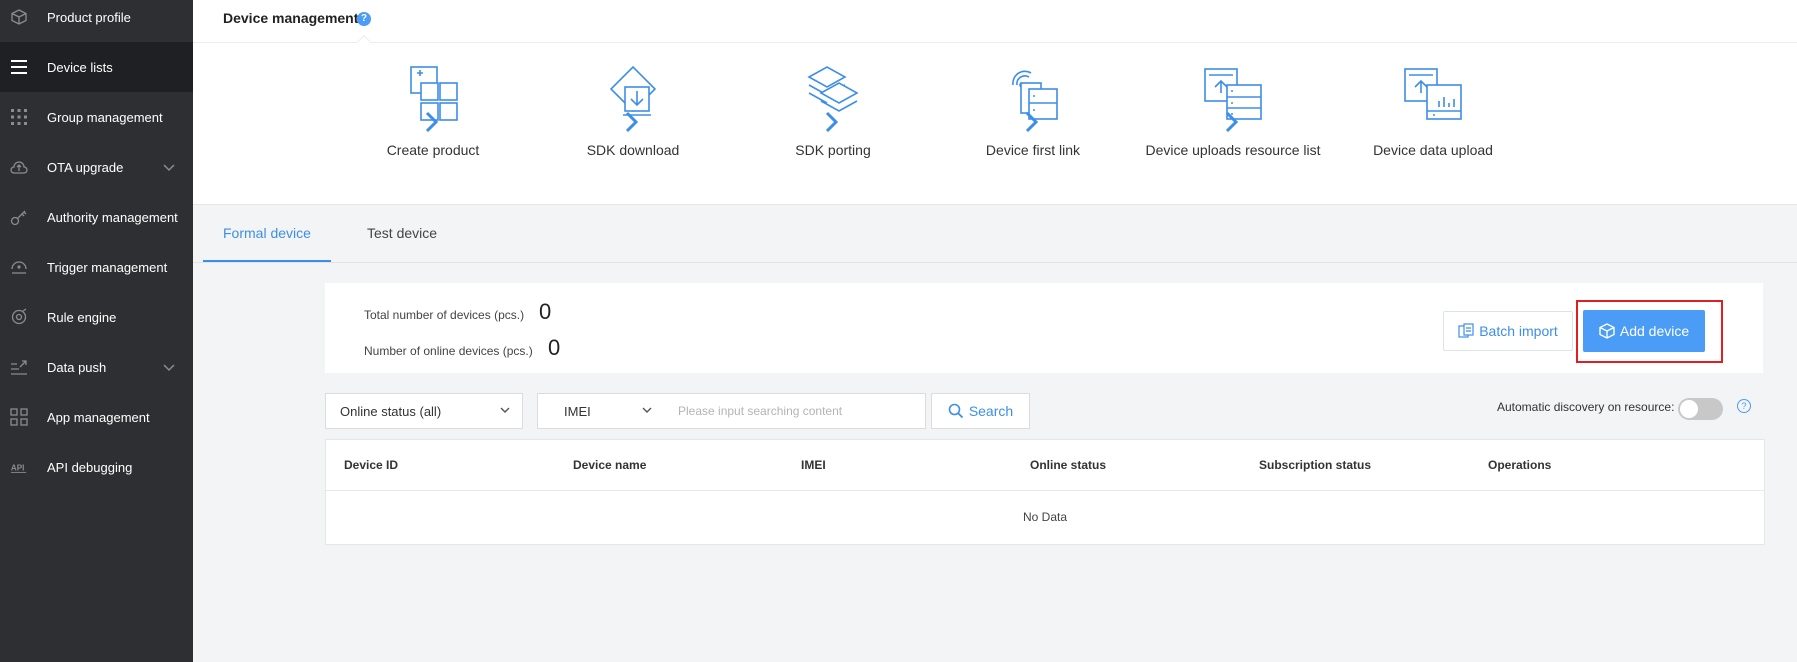 The image size is (1797, 662). I want to click on sidebar-item-label: Product profile, so click(89, 17).